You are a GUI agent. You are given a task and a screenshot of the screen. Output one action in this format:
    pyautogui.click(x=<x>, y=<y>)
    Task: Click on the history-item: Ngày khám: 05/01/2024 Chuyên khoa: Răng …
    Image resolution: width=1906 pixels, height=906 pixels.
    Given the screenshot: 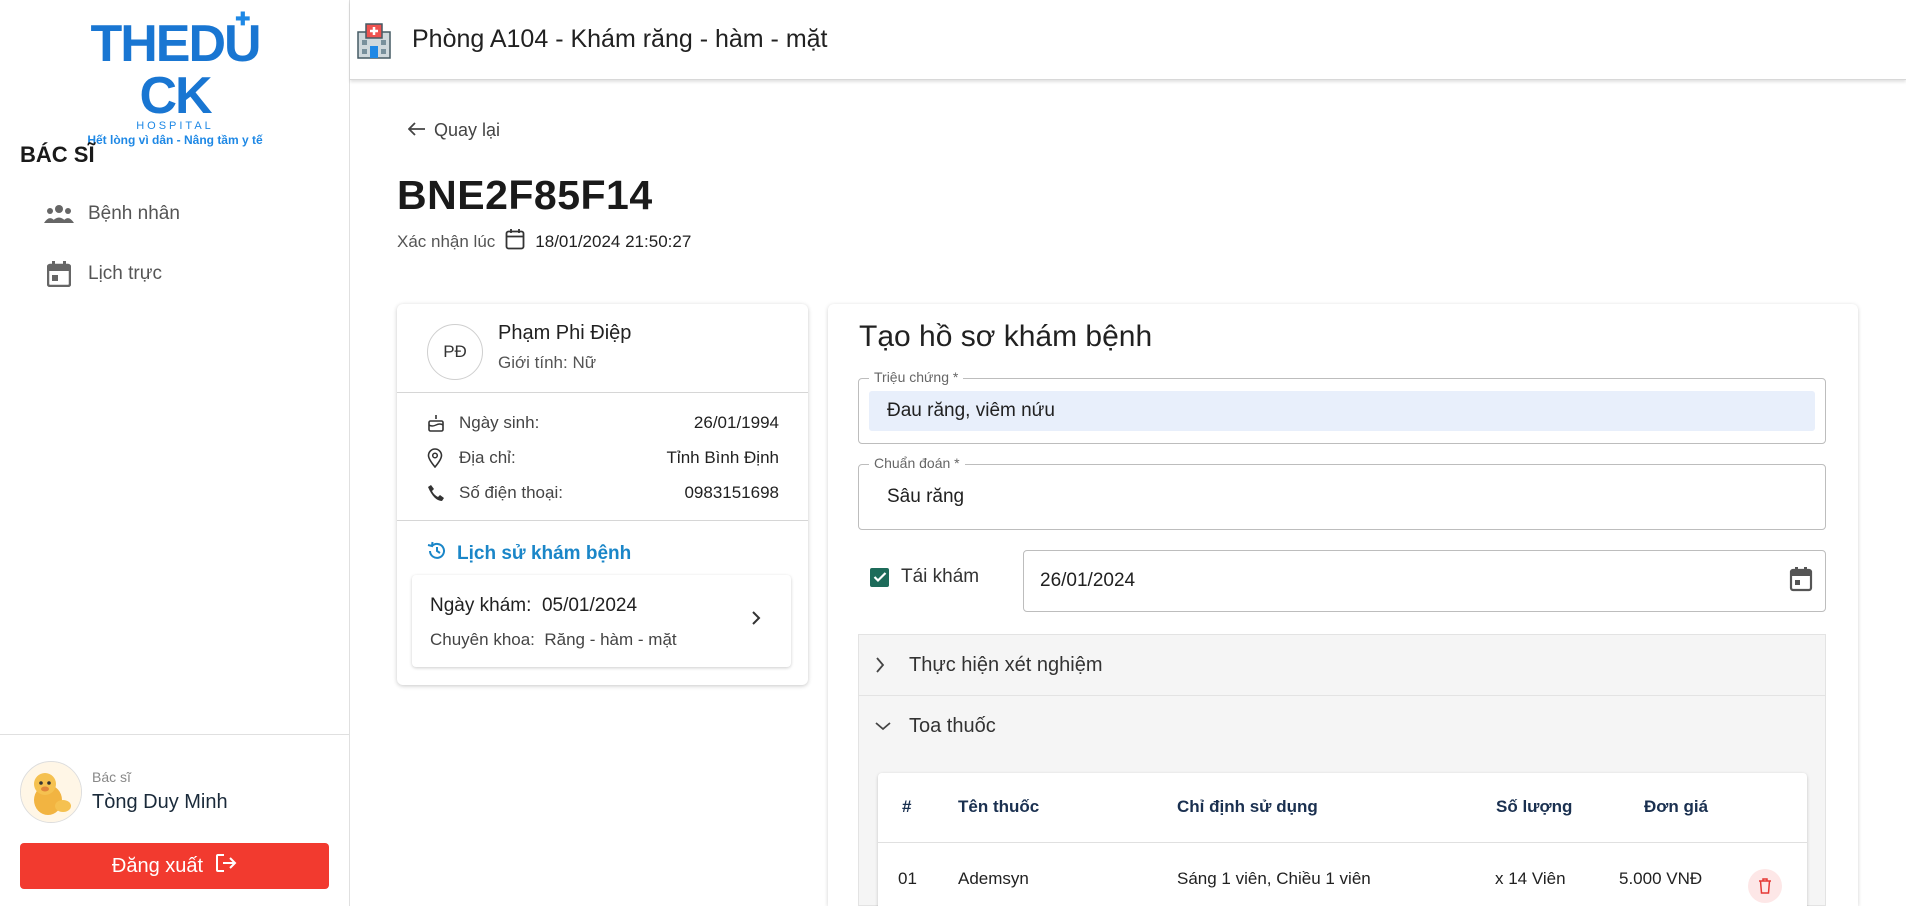 What is the action you would take?
    pyautogui.click(x=601, y=621)
    